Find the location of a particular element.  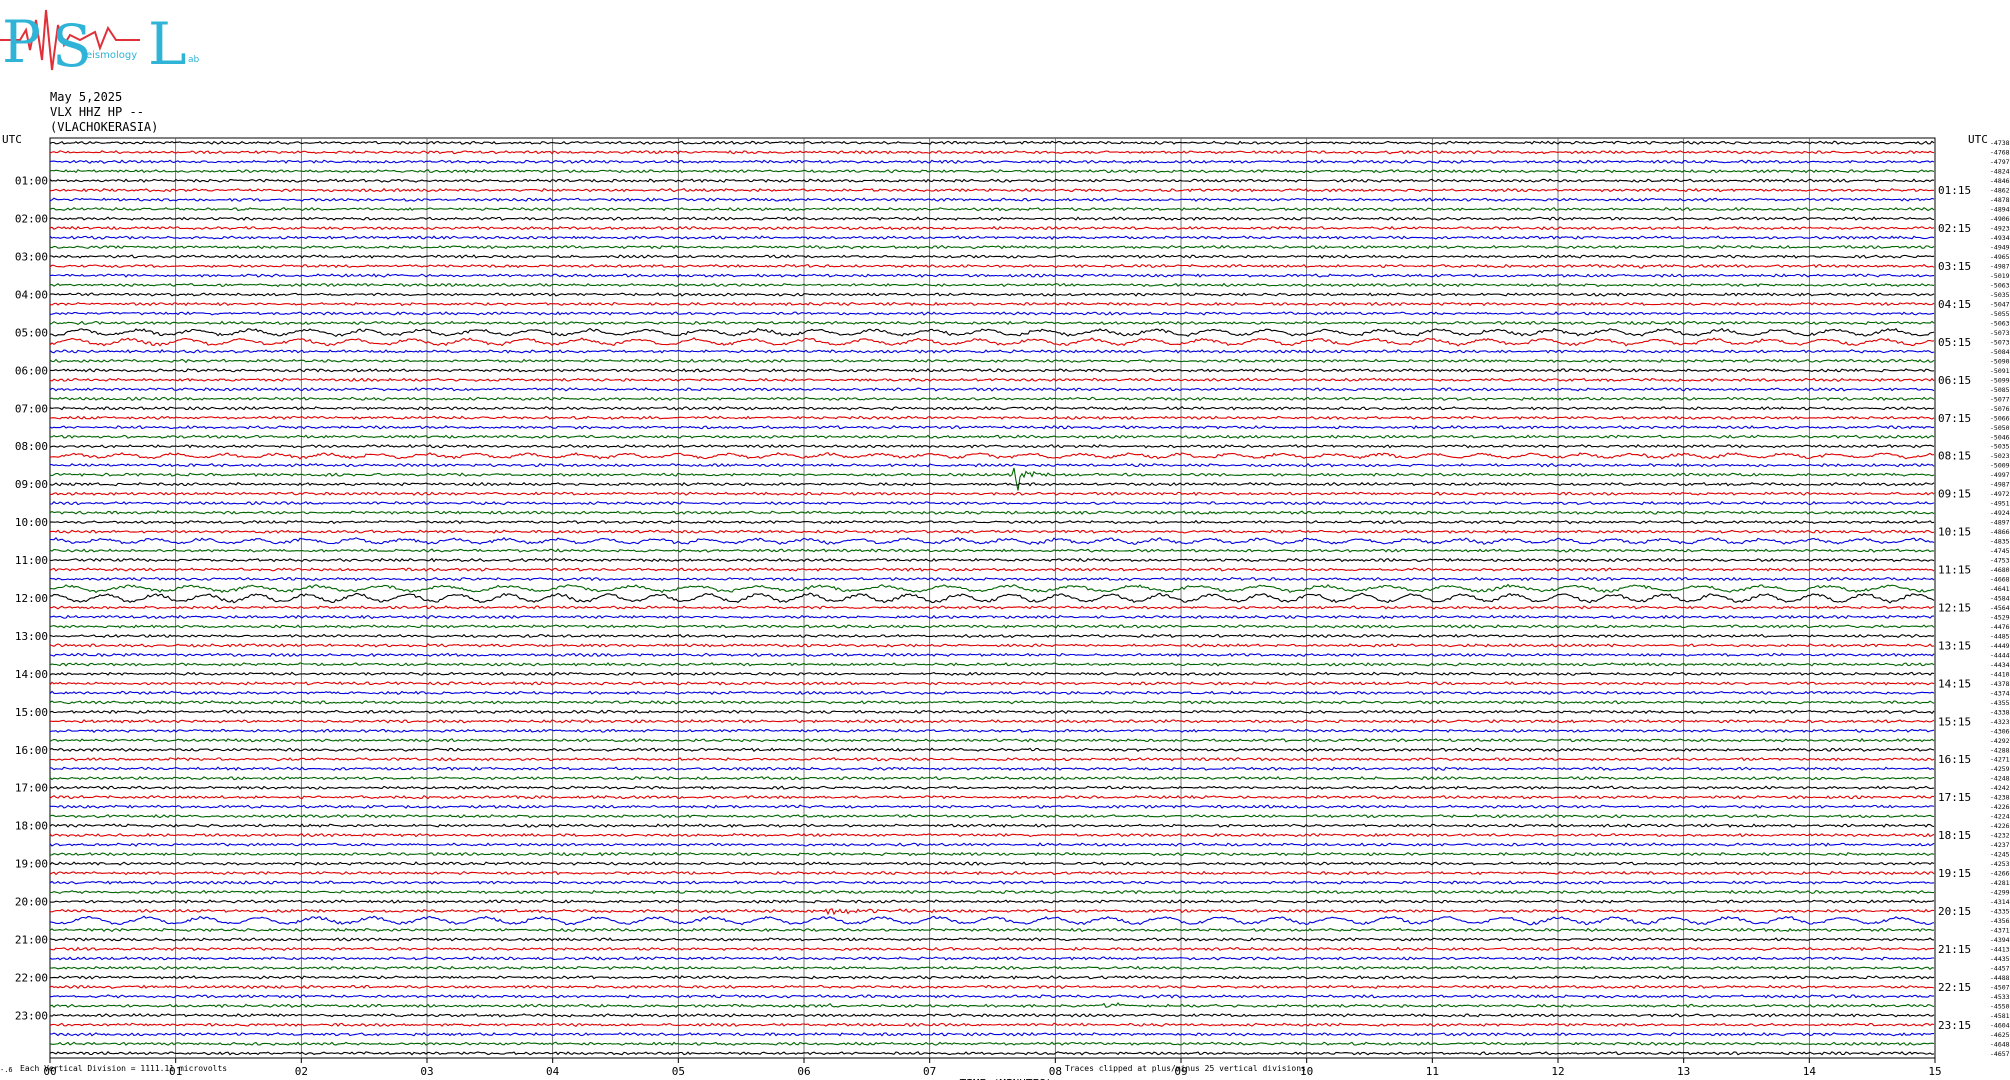

trace-offset-label: -4281 is located at coordinates (2000, 883).